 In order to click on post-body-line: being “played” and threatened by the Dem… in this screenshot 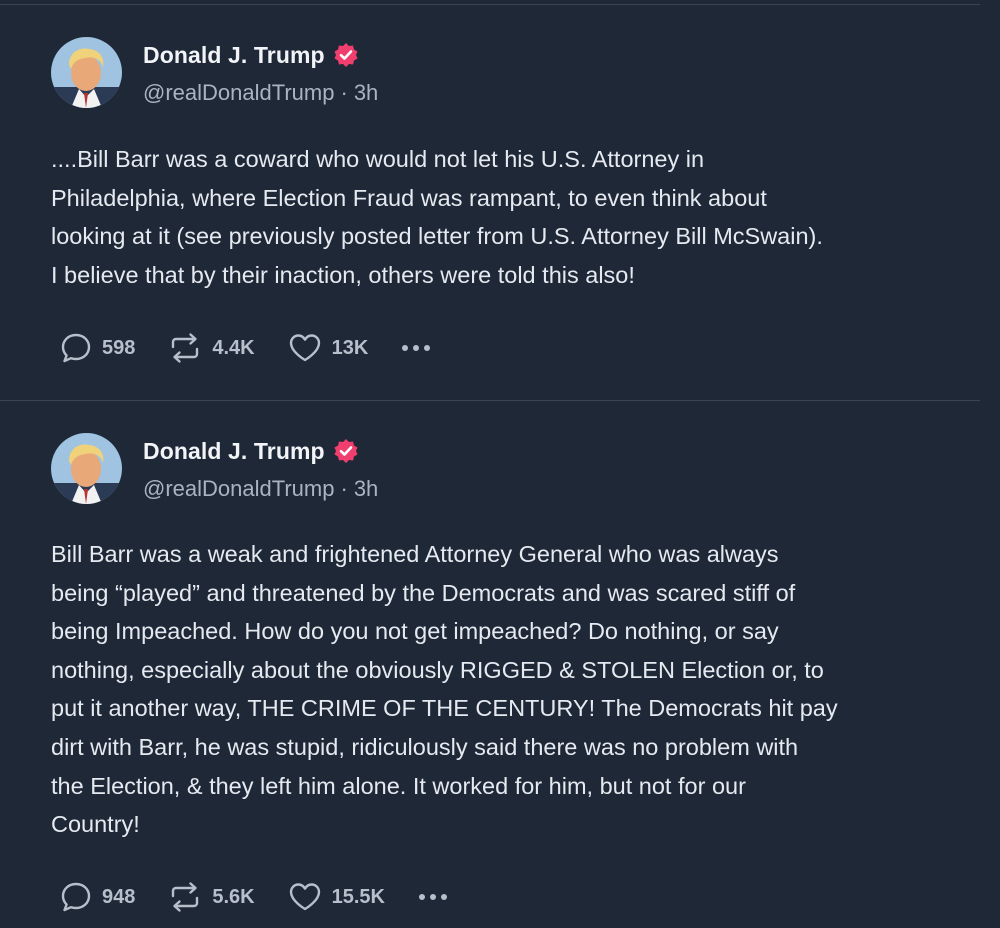, I will do `click(423, 592)`.